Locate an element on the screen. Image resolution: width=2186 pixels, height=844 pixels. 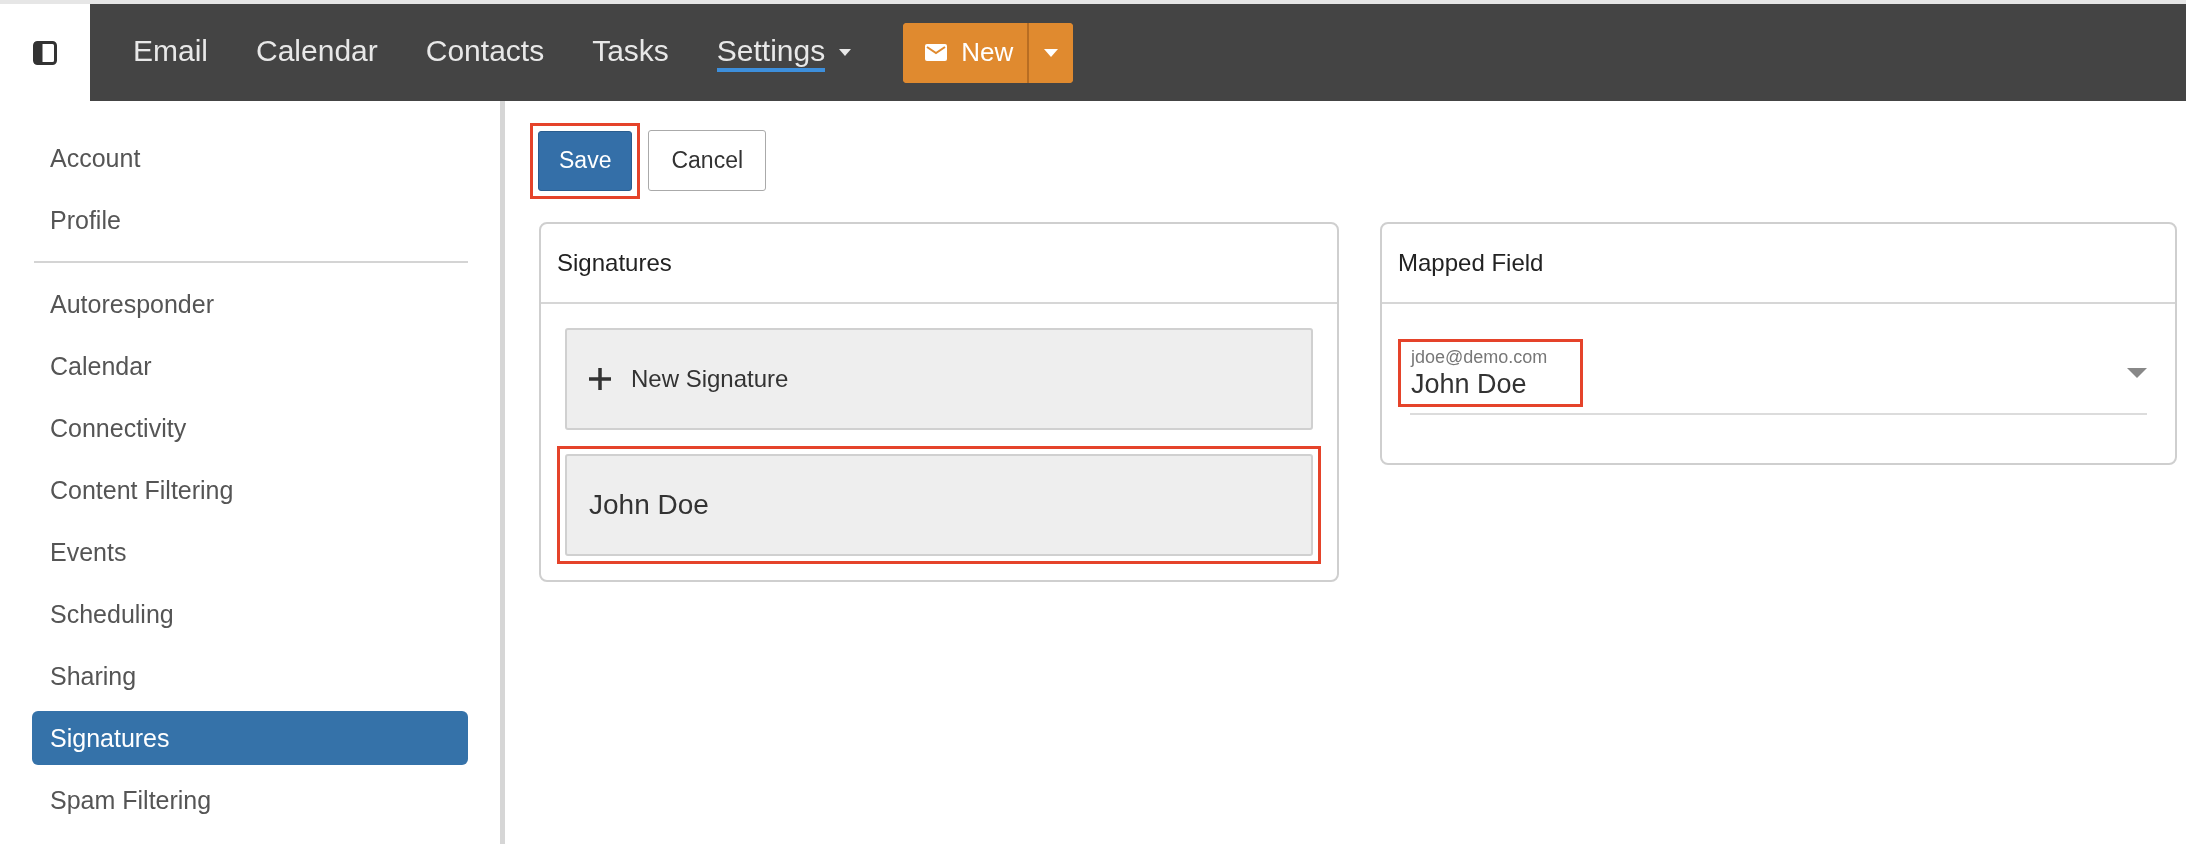
nav-link: Contacts is located at coordinates (485, 52).